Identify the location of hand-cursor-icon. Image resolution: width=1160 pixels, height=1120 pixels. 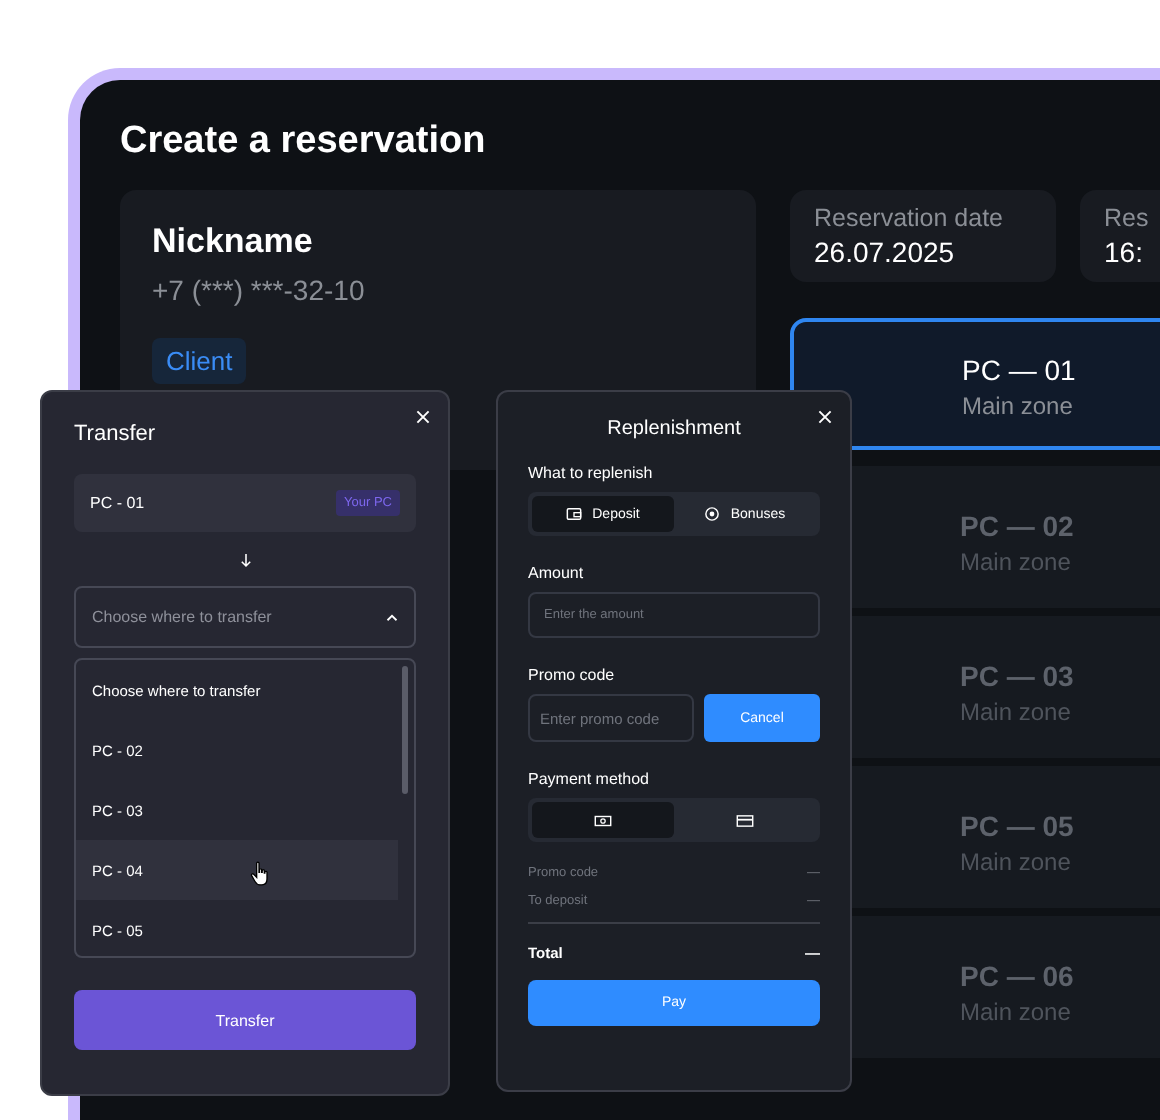
(260, 874).